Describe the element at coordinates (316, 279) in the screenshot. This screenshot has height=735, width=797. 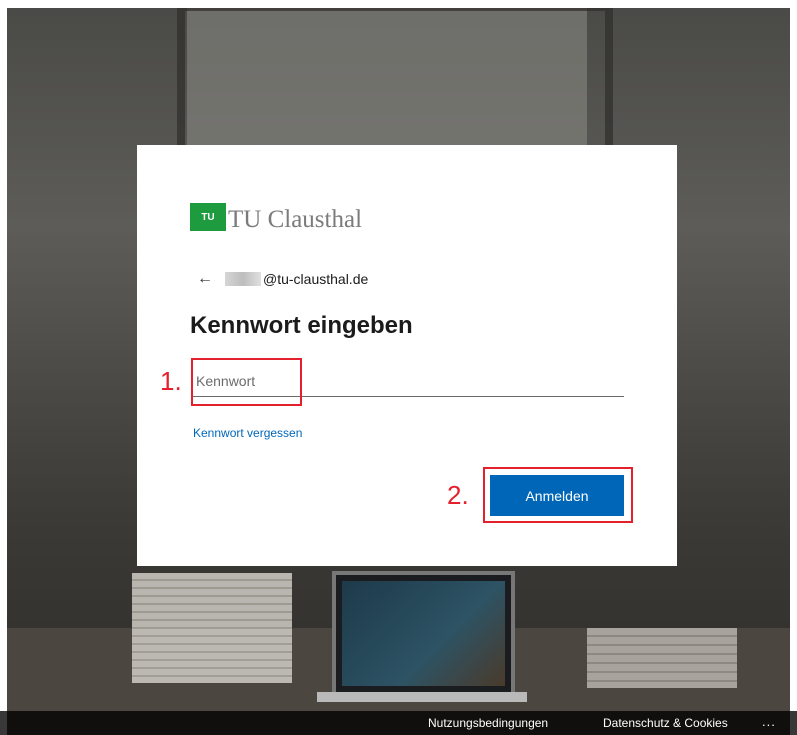
I see `account-email: @tu-clausthal.de` at that location.